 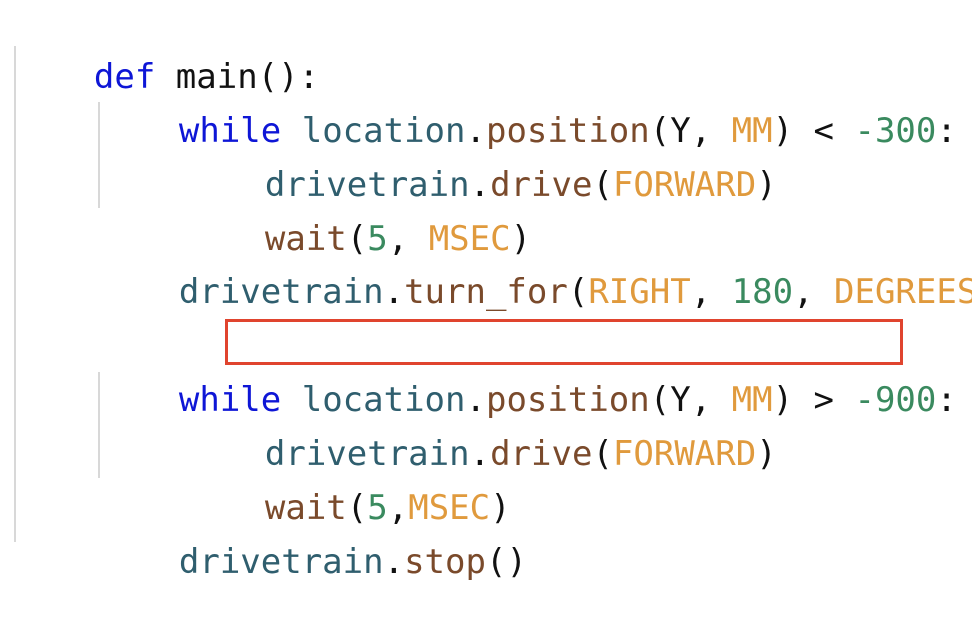 What do you see at coordinates (165, 48) in the screenshot?
I see `code-line-1: def main():` at bounding box center [165, 48].